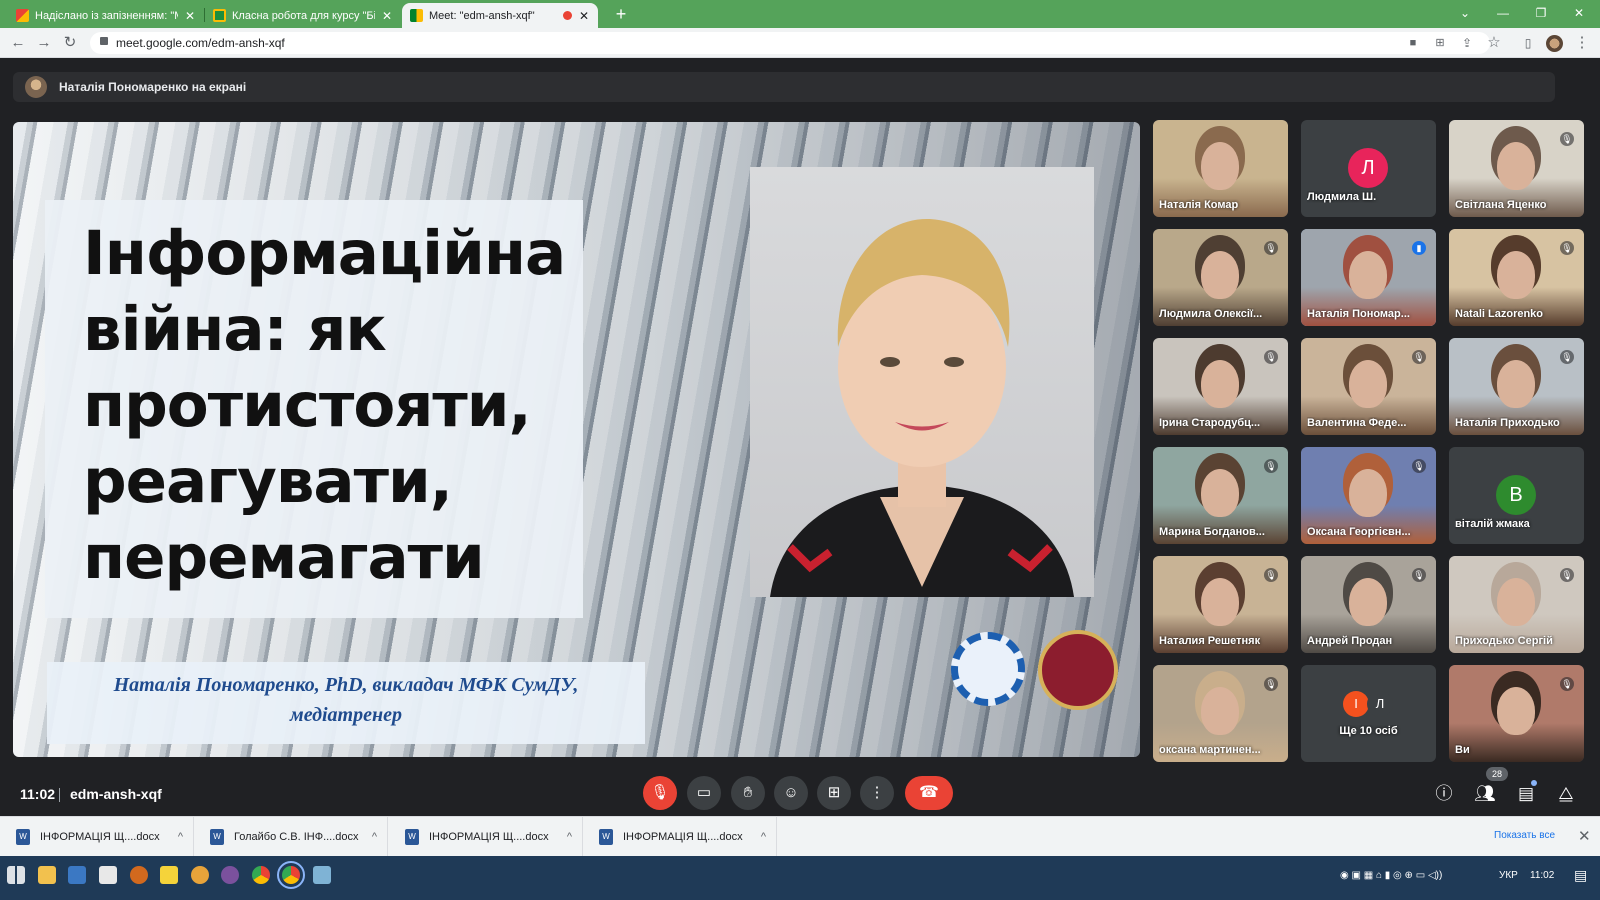  What do you see at coordinates (322, 875) in the screenshot?
I see `paint-icon` at bounding box center [322, 875].